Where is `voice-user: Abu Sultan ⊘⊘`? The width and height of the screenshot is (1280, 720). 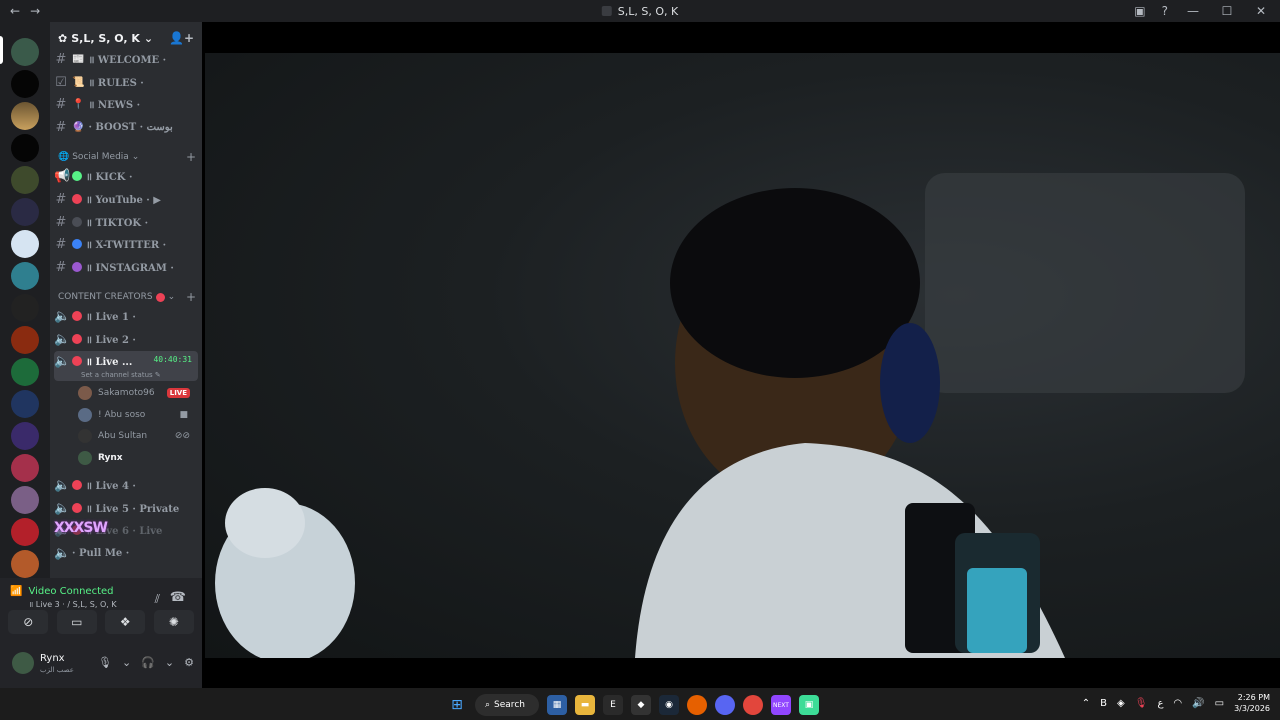 voice-user: Abu Sultan ⊘⊘ is located at coordinates (136, 436).